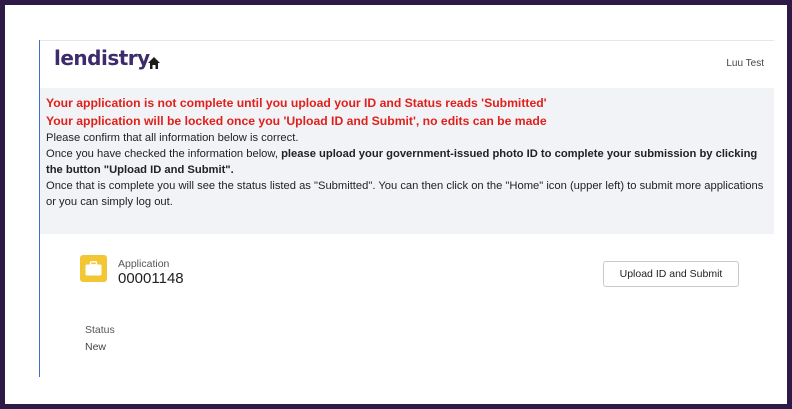  I want to click on user-name: Luu Test, so click(745, 63).